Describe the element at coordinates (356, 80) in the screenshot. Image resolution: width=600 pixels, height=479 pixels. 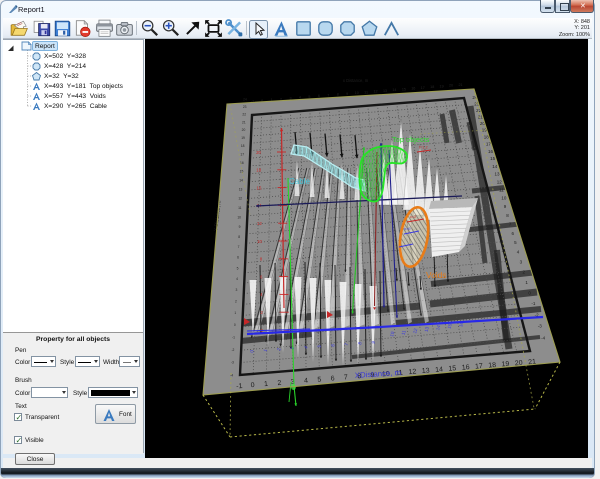
I see `svg-text: x Distance, m` at that location.